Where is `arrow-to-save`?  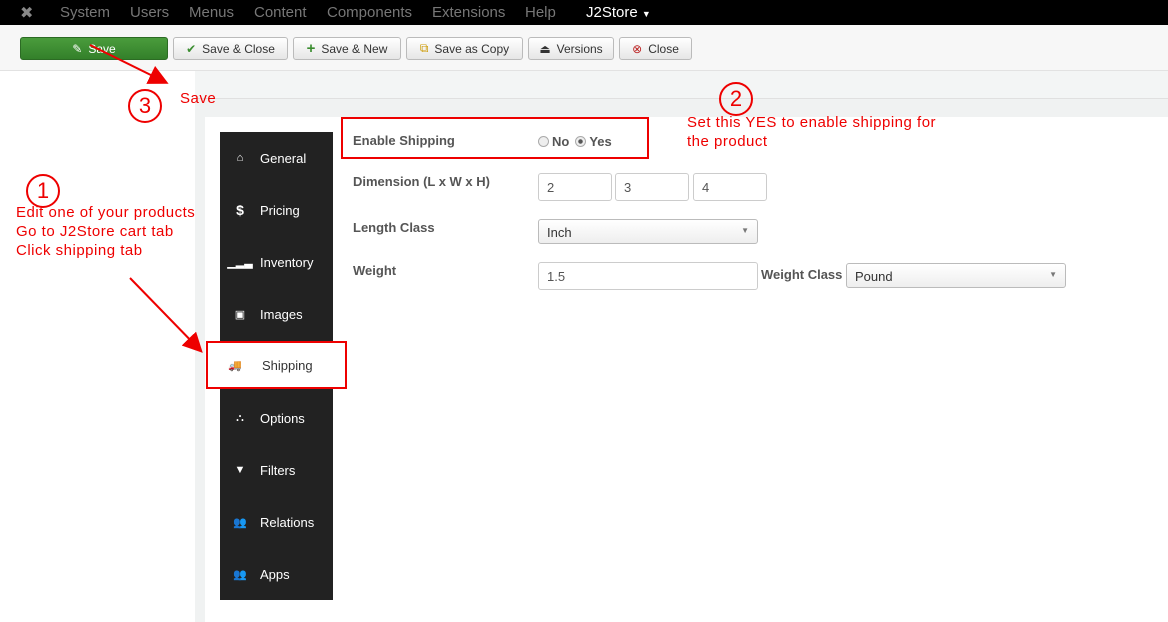
arrow-to-save is located at coordinates (129, 64).